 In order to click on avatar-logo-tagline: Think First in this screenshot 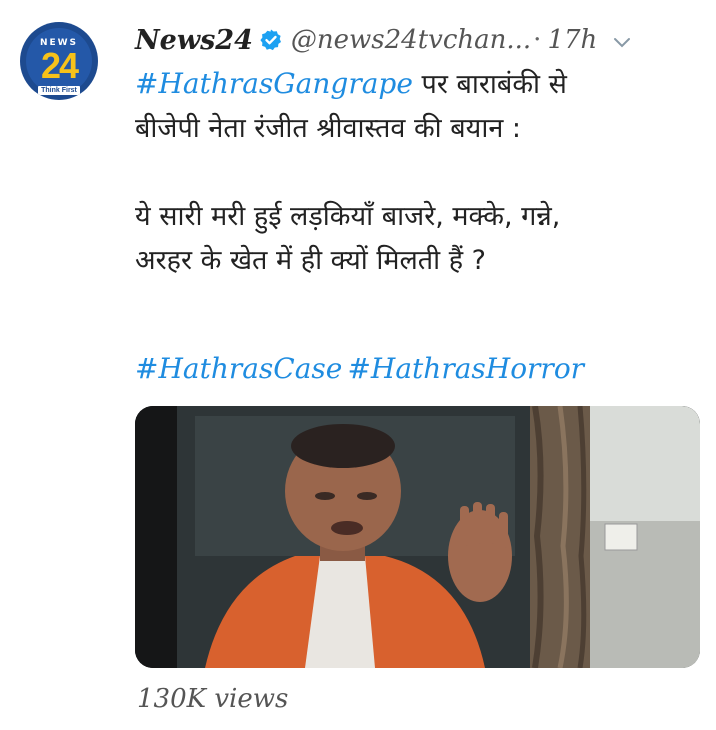, I will do `click(59, 90)`.